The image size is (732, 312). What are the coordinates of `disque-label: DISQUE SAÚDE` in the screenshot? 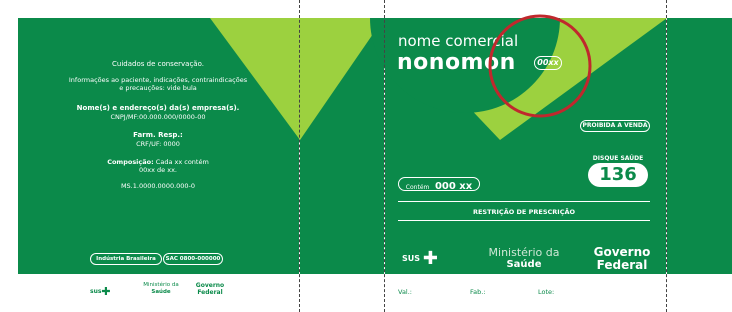 It's located at (618, 158).